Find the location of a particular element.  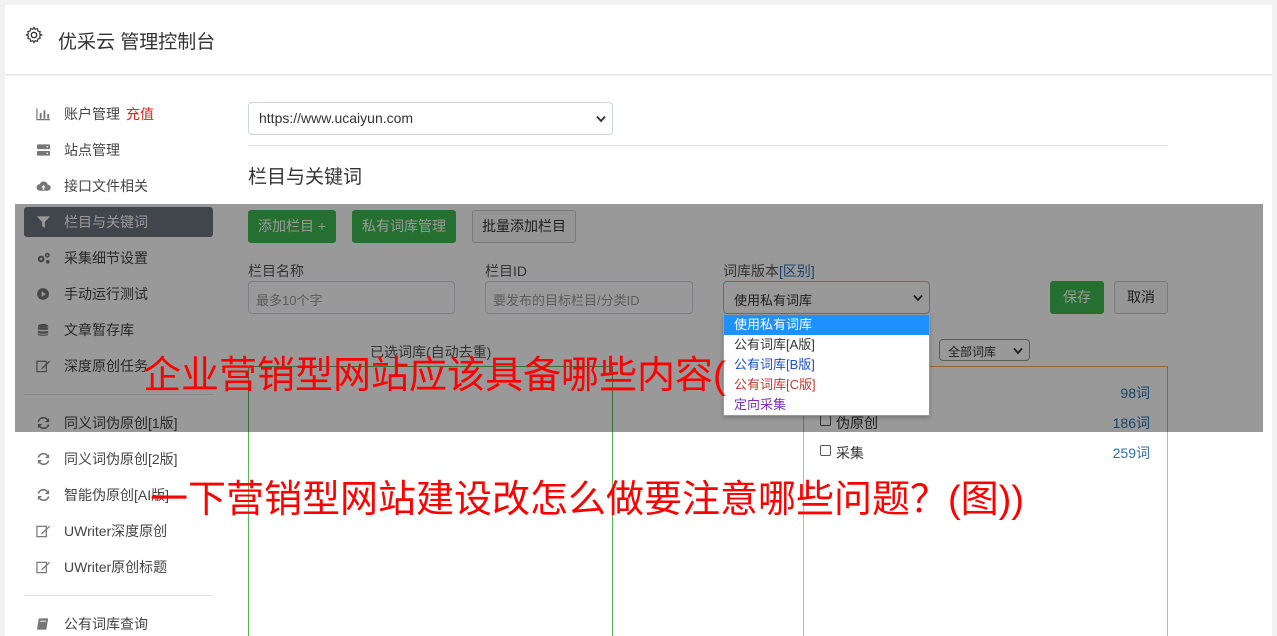

lib-version-label: 词库版本[区别] is located at coordinates (769, 271).